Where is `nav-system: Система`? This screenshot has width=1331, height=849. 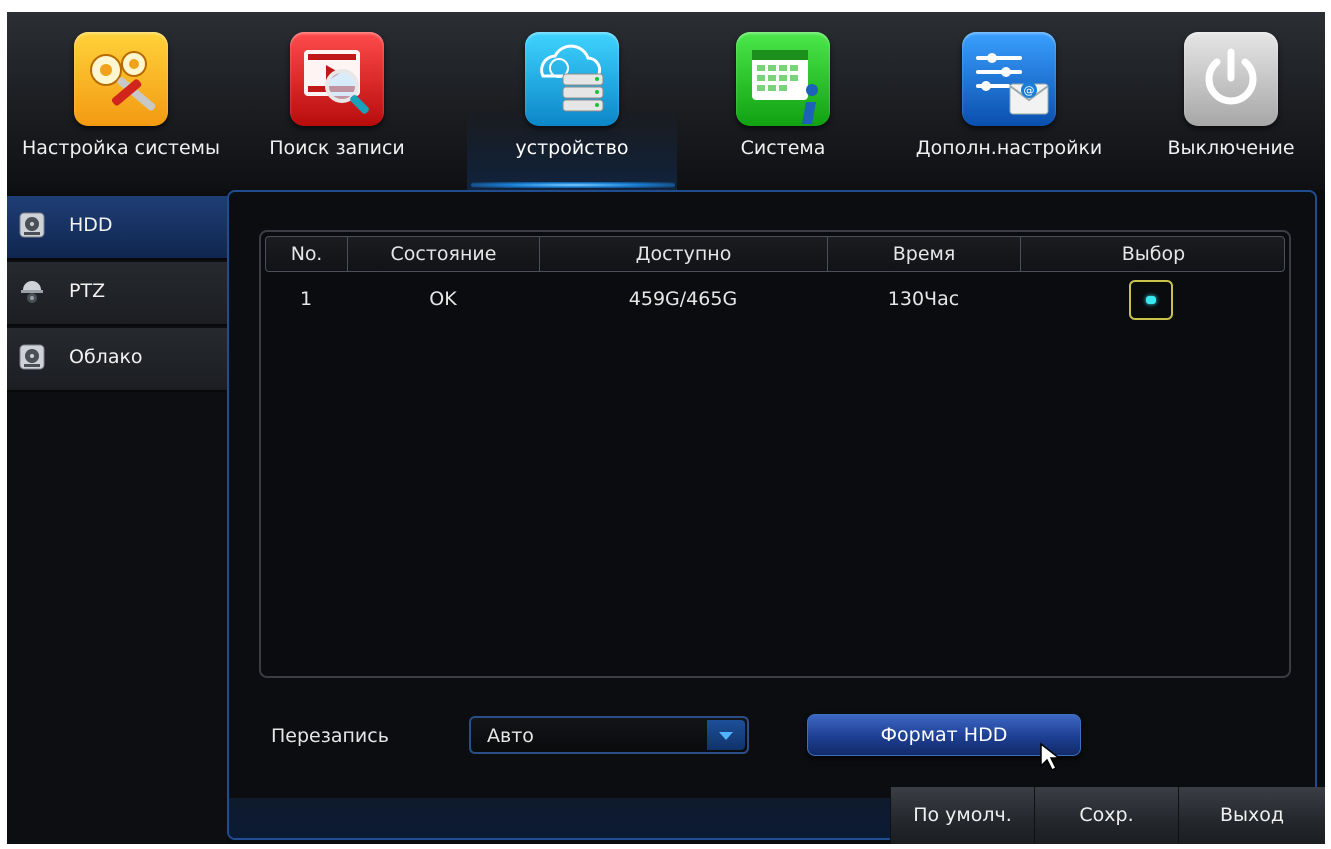
nav-system: Система is located at coordinates (783, 101).